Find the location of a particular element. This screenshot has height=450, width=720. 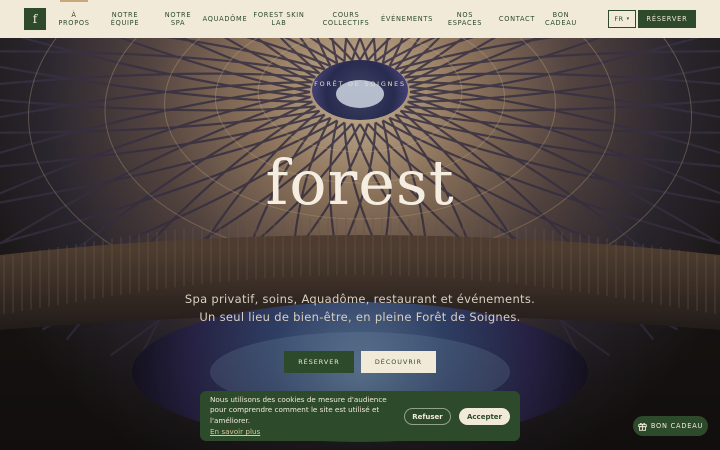

nav-item-cours-collectifs: COURS COLLECTIFS is located at coordinates (346, 19).